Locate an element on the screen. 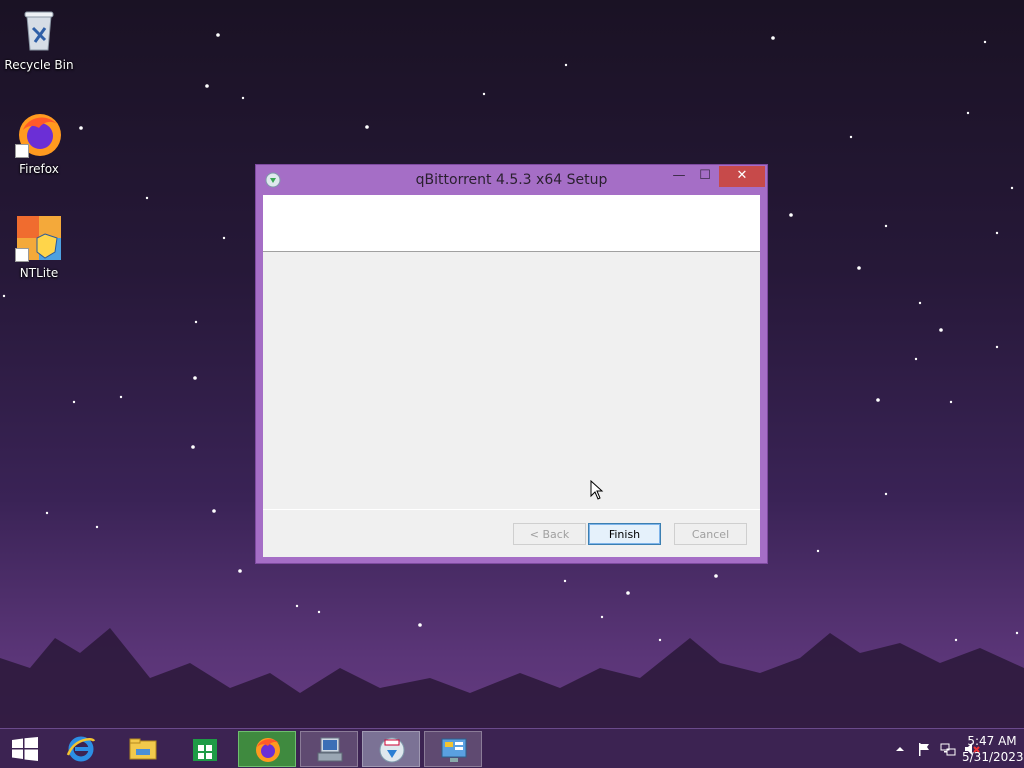 The height and width of the screenshot is (768, 1024). desktop-icon-label: Firefox is located at coordinates (39, 169).